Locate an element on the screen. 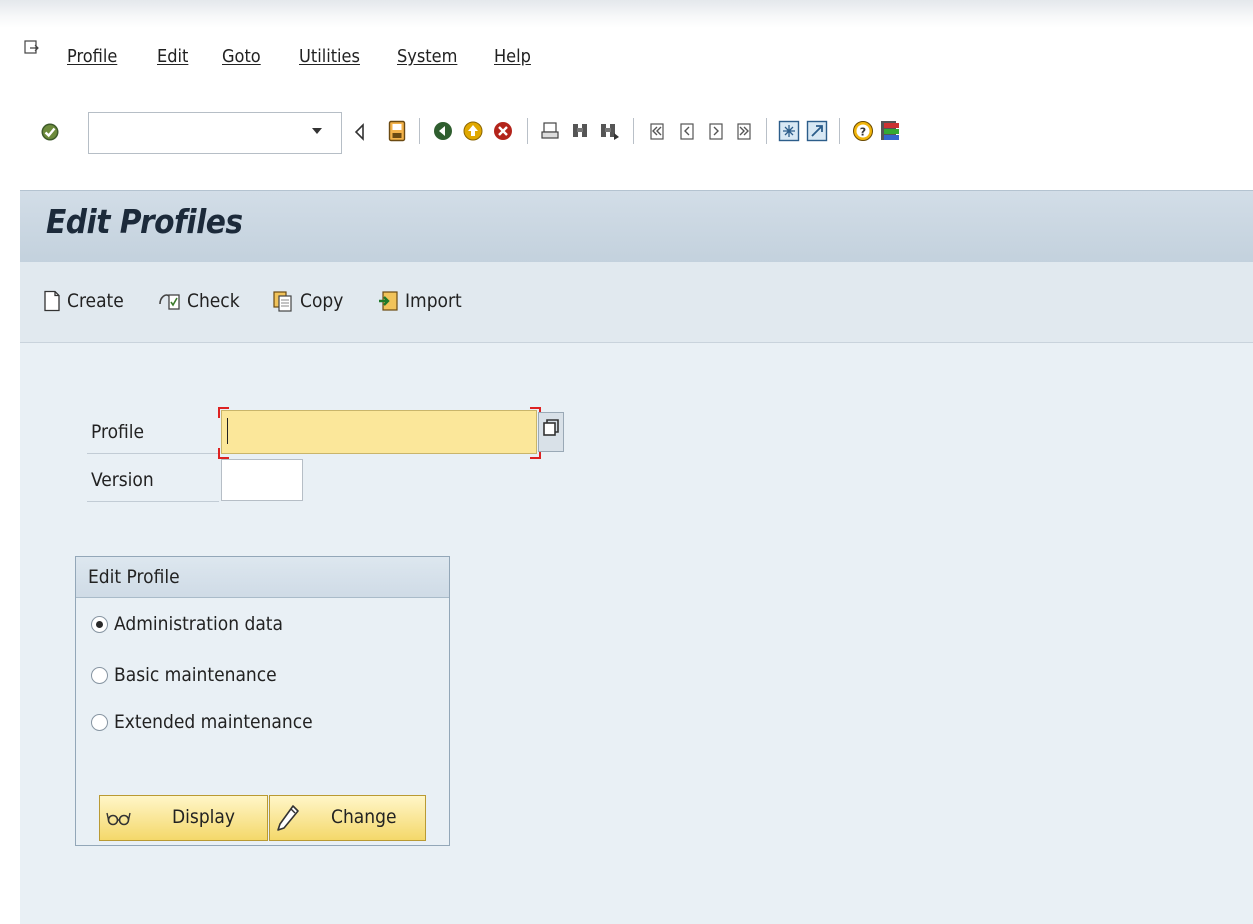 The width and height of the screenshot is (1253, 924). command-dropdown-icon is located at coordinates (317, 131).